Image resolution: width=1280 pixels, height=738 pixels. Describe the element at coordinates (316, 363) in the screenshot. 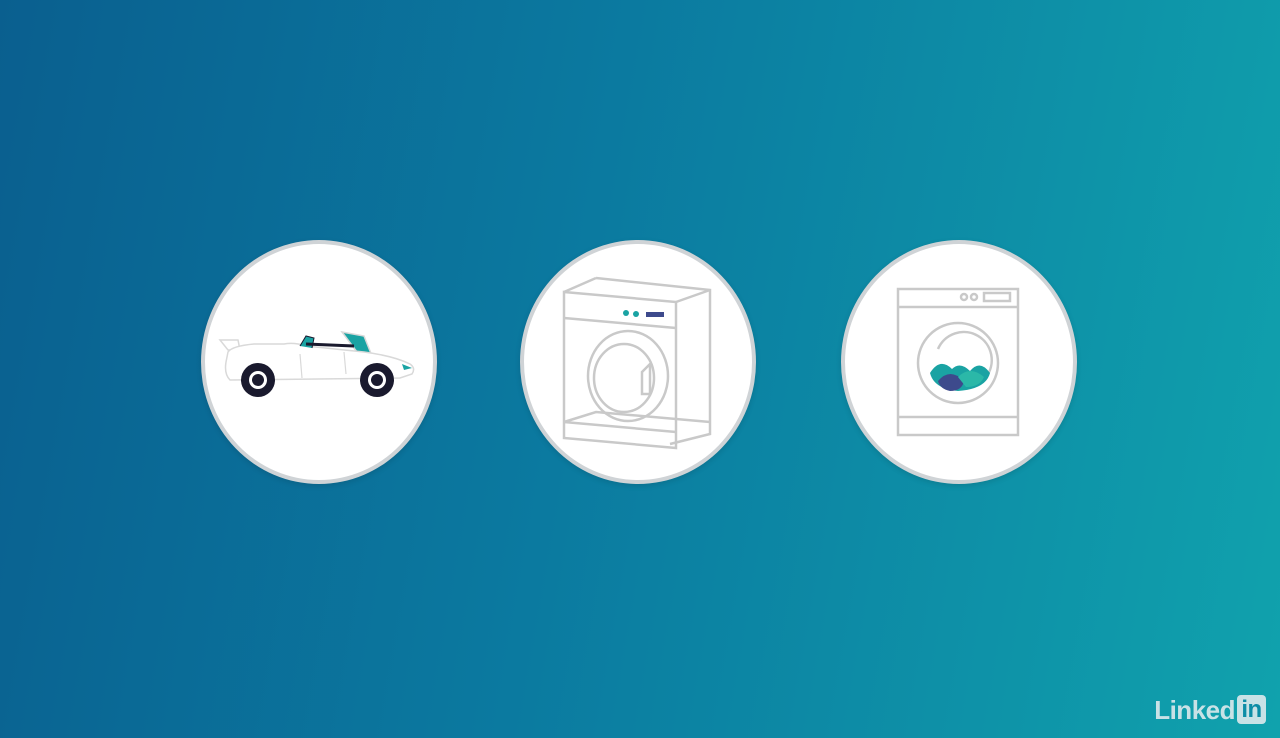

I see `car-icon` at that location.